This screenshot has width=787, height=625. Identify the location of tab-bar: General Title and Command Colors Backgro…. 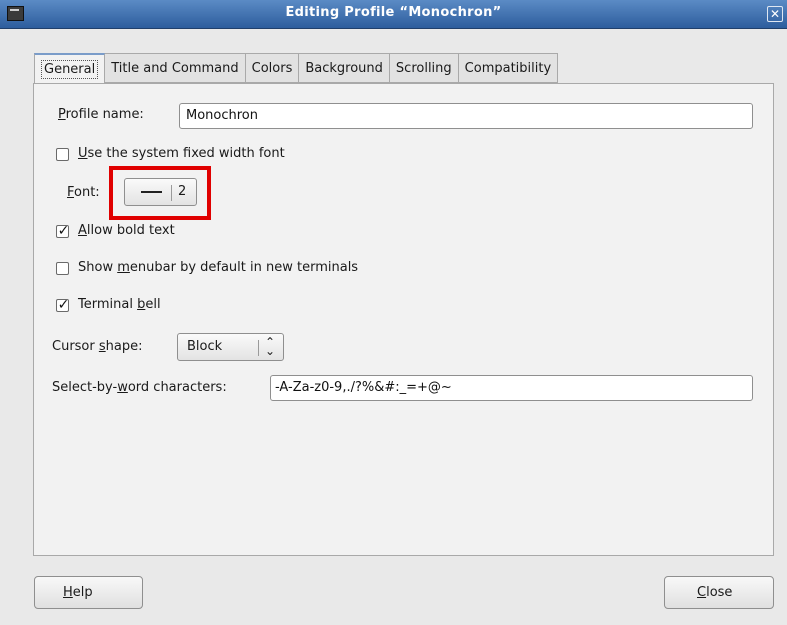
(296, 68).